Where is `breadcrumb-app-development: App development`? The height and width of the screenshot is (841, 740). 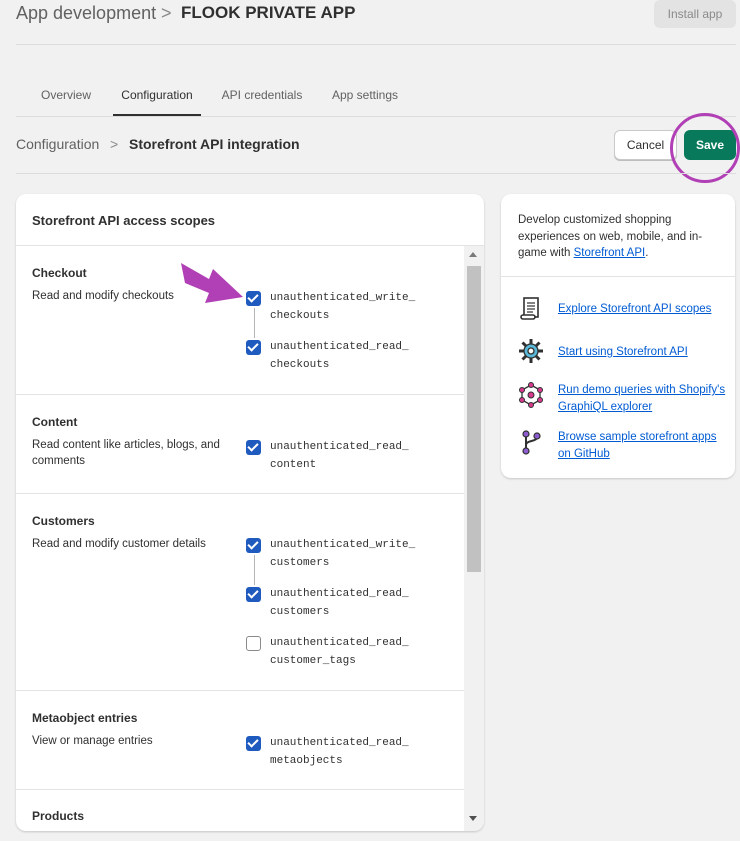
breadcrumb-app-development: App development is located at coordinates (86, 13).